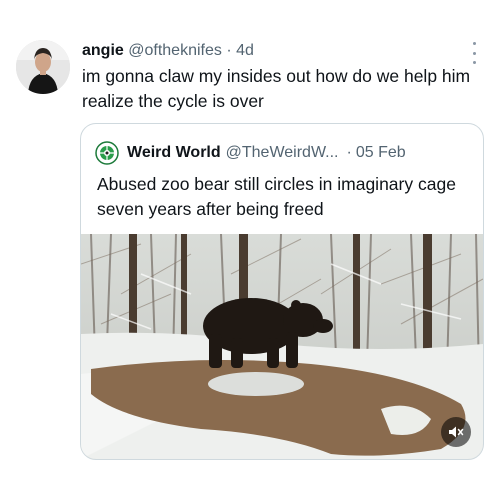 Image resolution: width=500 pixels, height=500 pixels. Describe the element at coordinates (175, 50) in the screenshot. I see `author-handle: @oftheknifes` at that location.